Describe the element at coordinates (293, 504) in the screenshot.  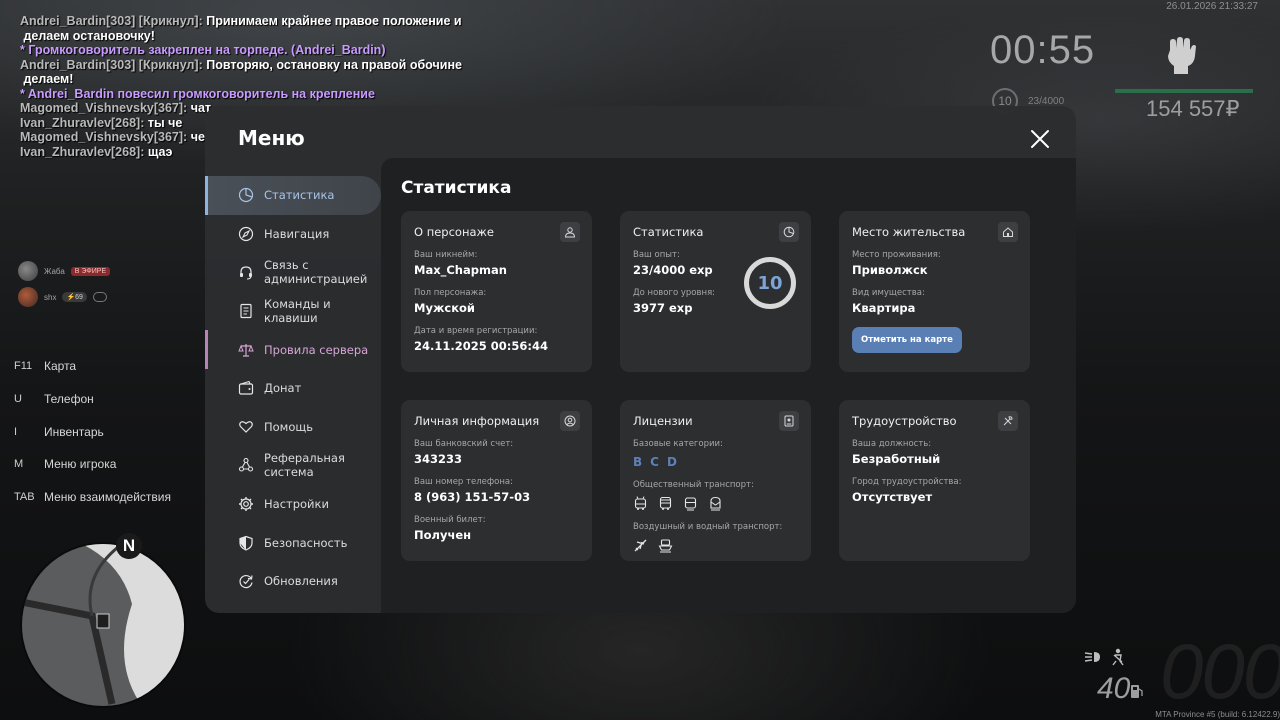
I see `nav-item-settings: Настройки` at that location.